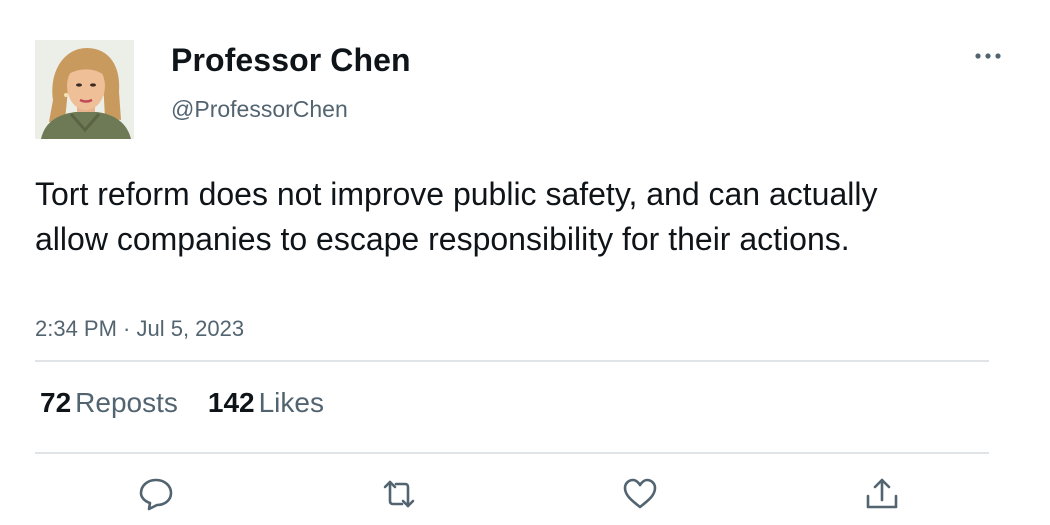  I want to click on repost-button, so click(399, 494).